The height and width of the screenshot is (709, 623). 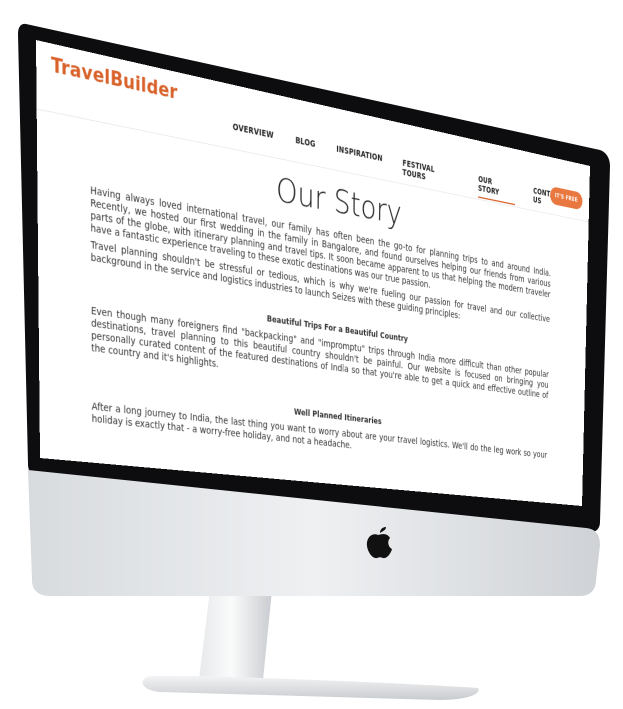 What do you see at coordinates (253, 139) in the screenshot?
I see `nav-overview: OVERVIEW` at bounding box center [253, 139].